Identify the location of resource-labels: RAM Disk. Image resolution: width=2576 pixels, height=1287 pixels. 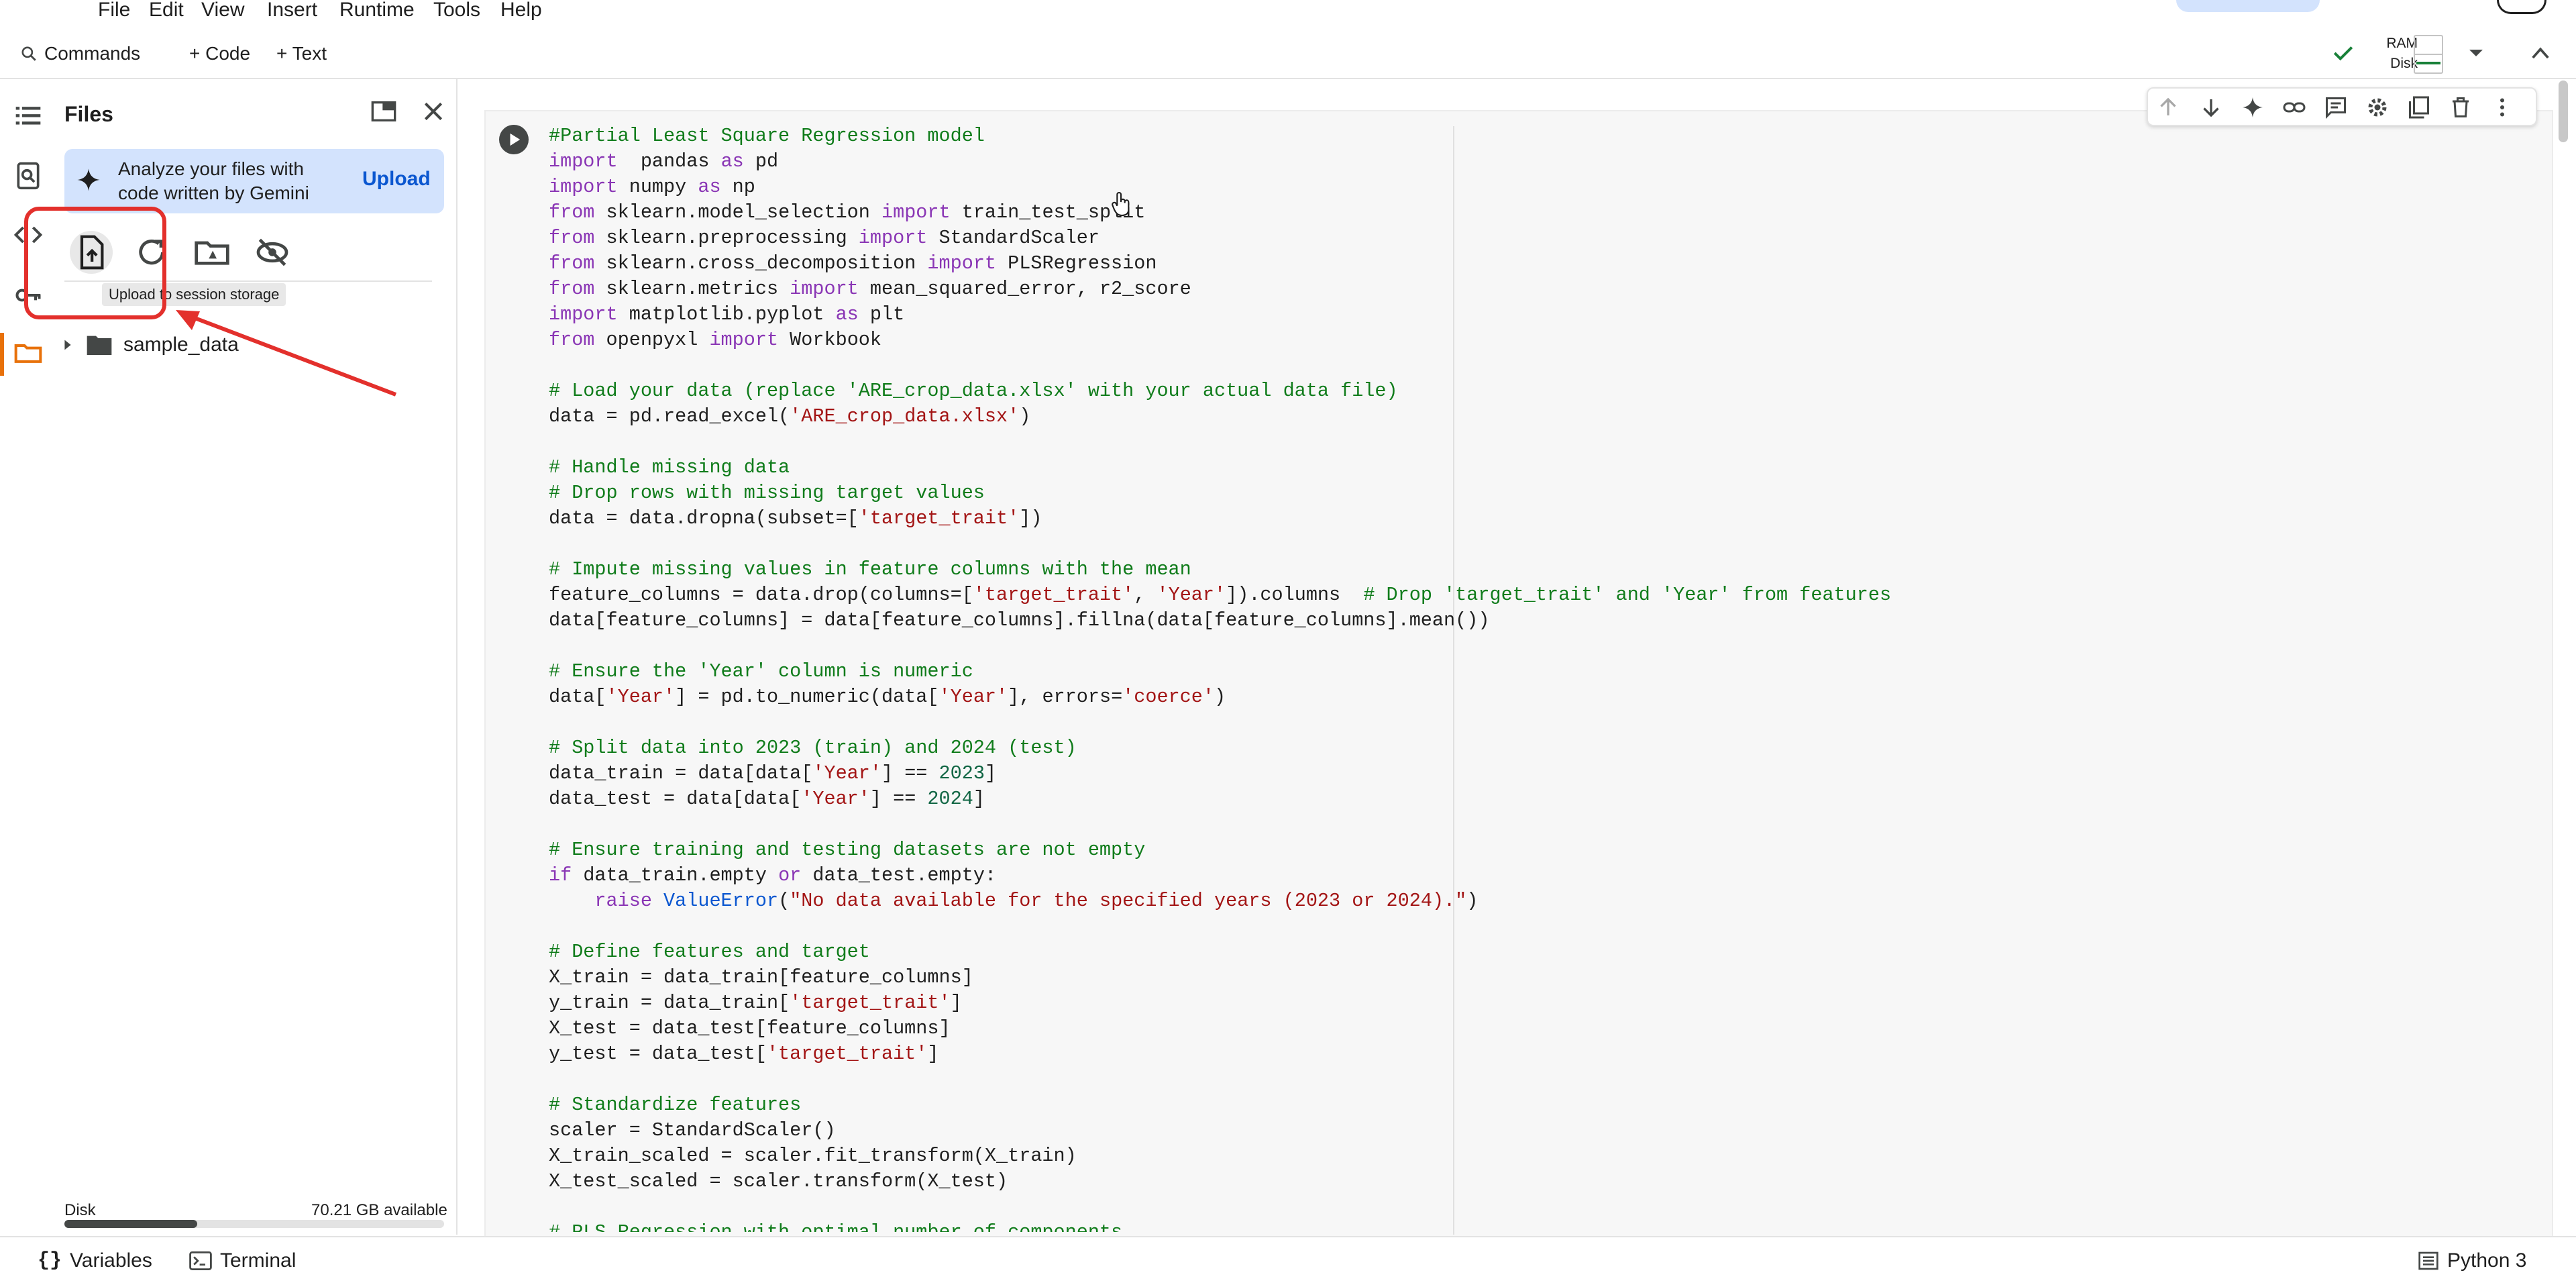
(2395, 54).